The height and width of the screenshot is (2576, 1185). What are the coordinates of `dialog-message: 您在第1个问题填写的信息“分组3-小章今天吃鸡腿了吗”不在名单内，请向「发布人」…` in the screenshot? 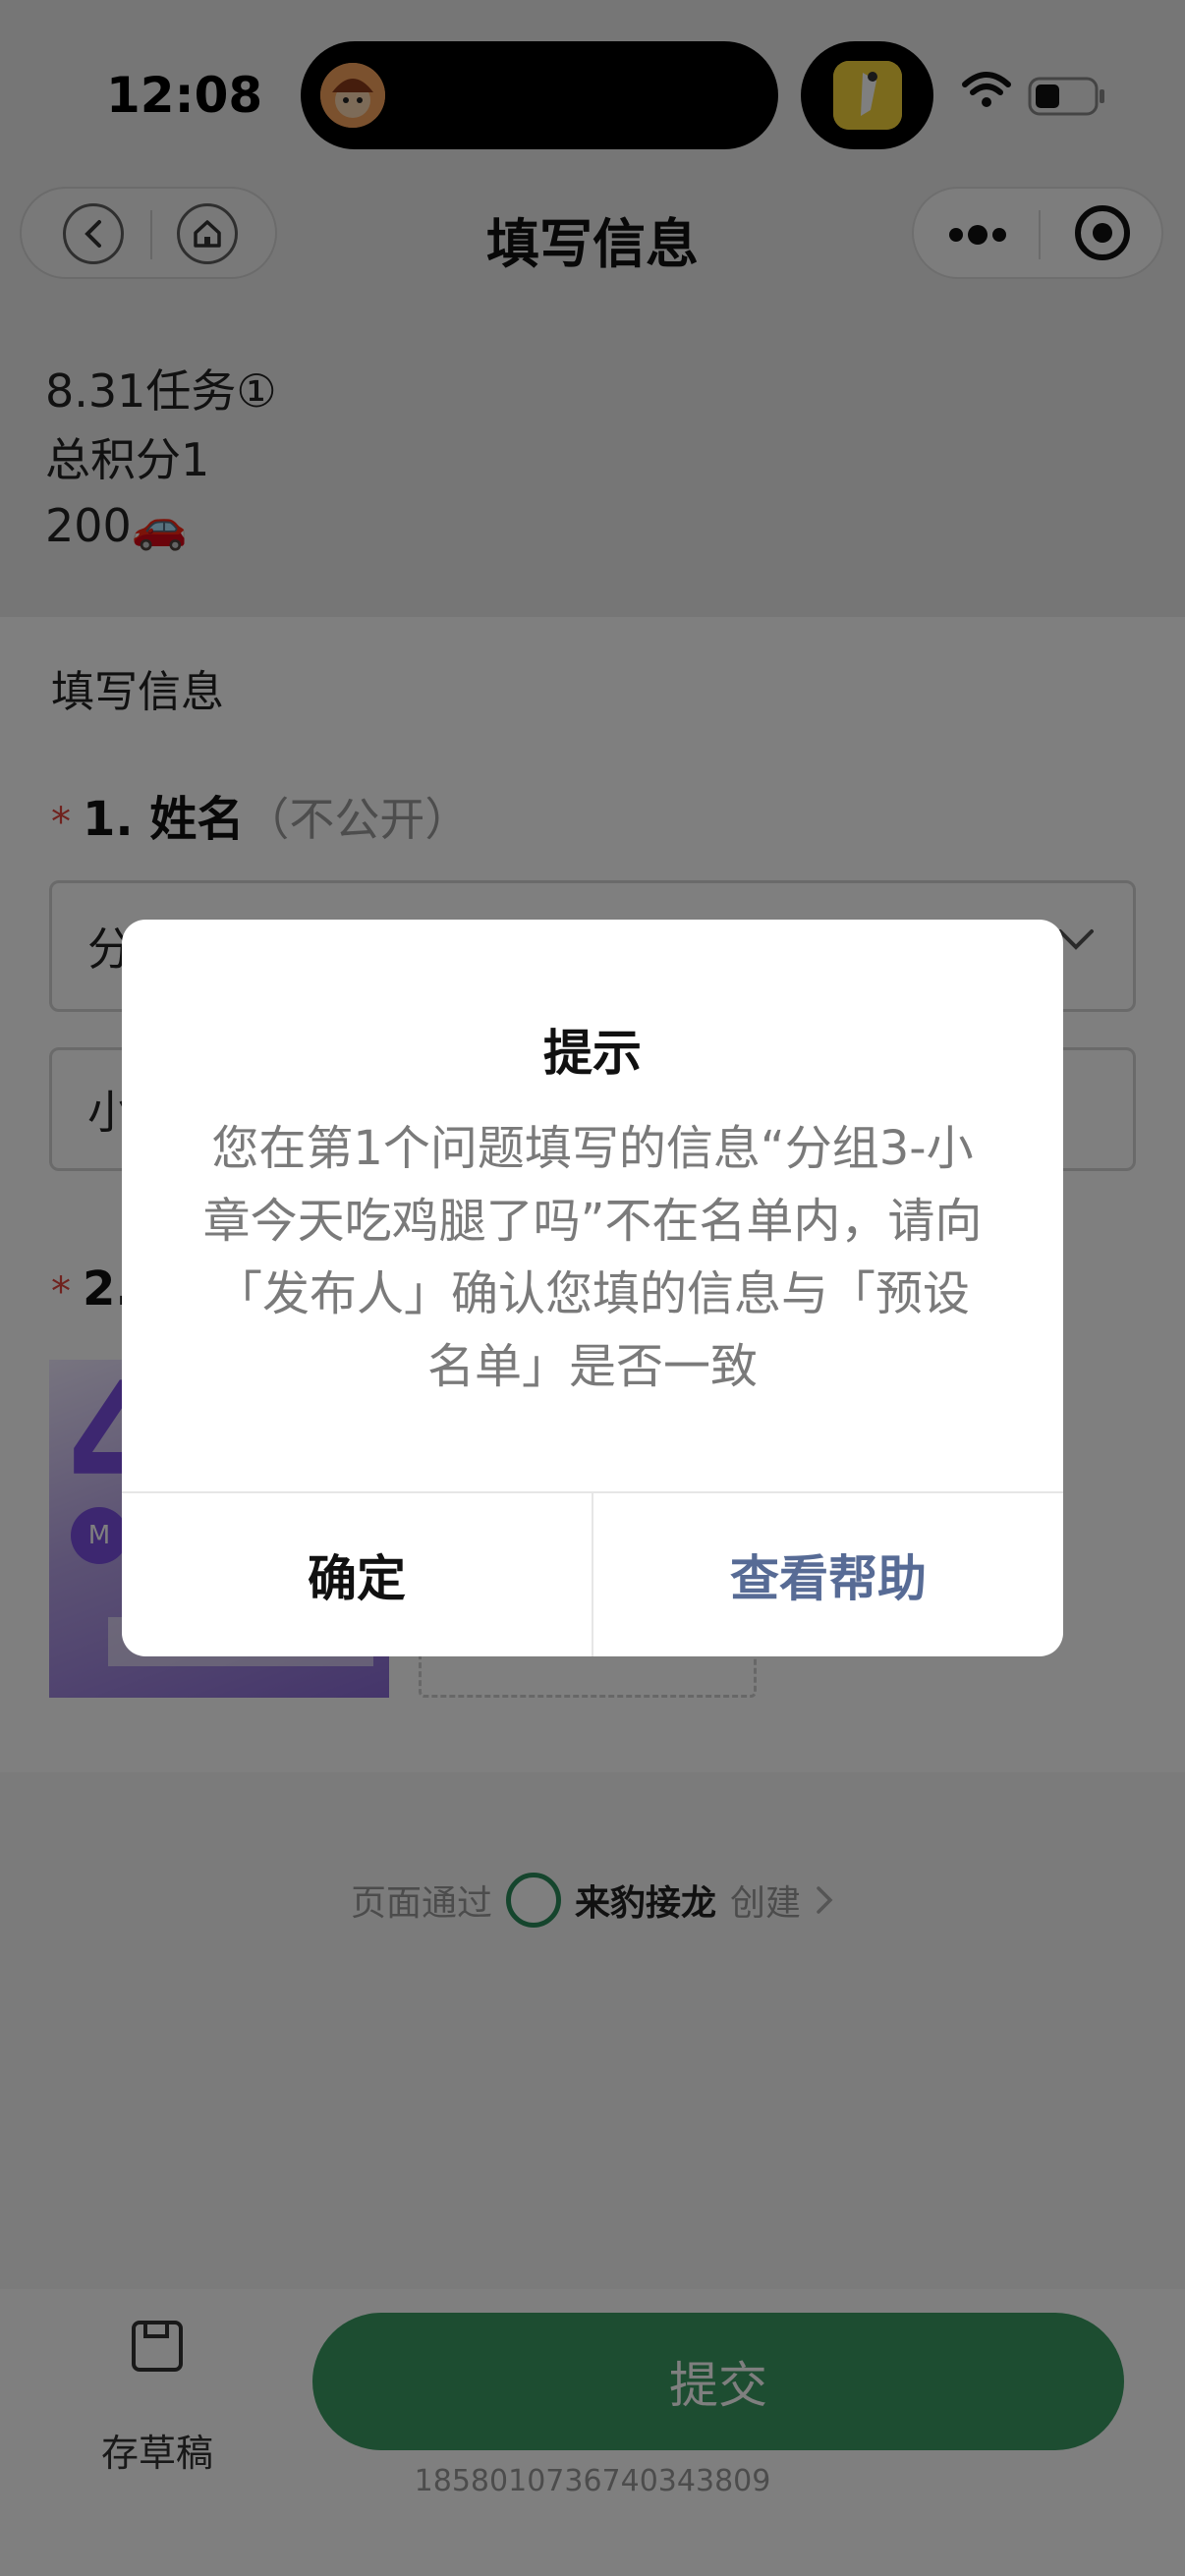 It's located at (592, 1257).